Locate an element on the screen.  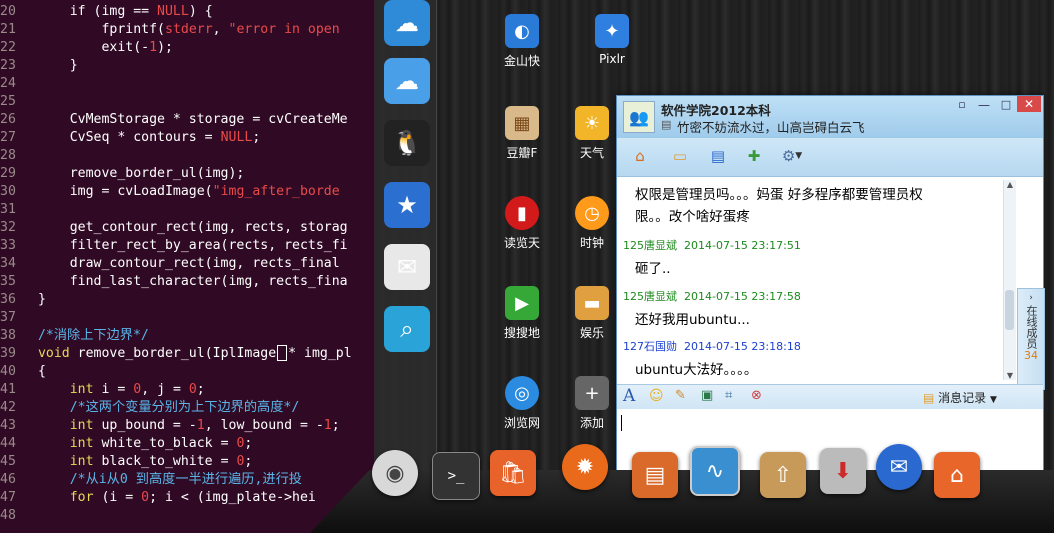
weather-icon: ☀ is located at coordinates (592, 123).